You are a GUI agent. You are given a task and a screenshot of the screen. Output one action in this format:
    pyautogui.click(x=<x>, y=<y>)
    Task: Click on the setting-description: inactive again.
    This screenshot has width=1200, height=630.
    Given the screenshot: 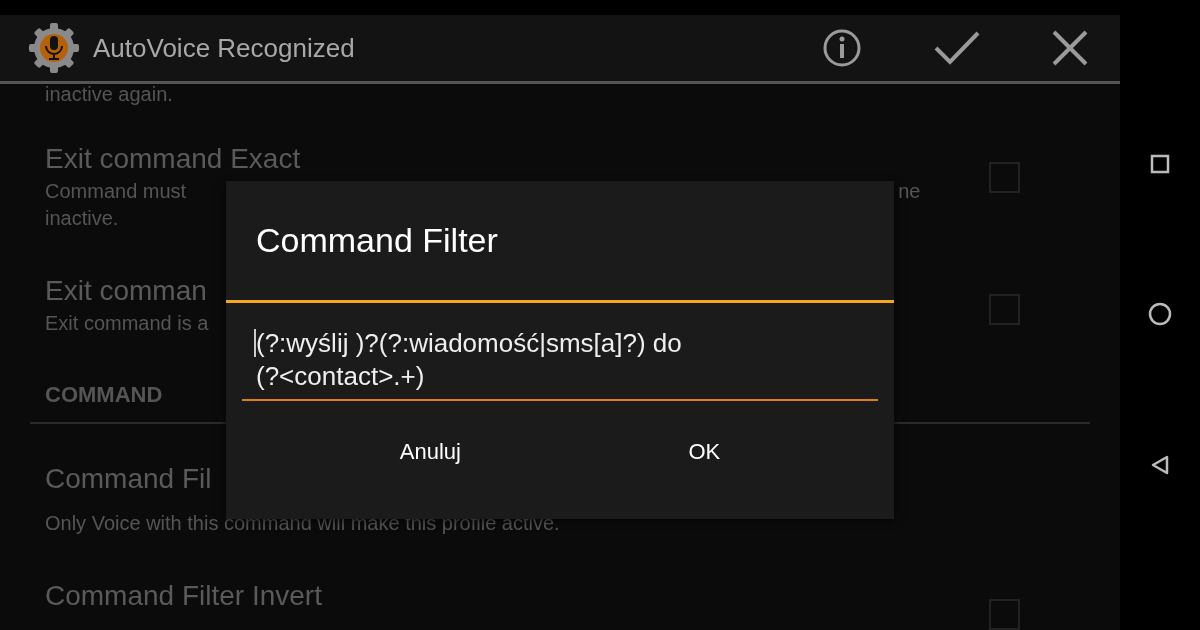 What is the action you would take?
    pyautogui.click(x=109, y=94)
    